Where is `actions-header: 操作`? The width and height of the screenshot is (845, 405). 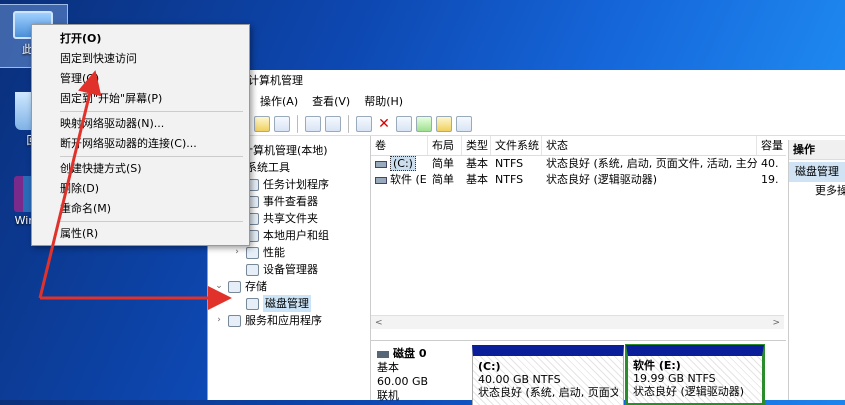
actions-header: 操作 is located at coordinates (817, 150).